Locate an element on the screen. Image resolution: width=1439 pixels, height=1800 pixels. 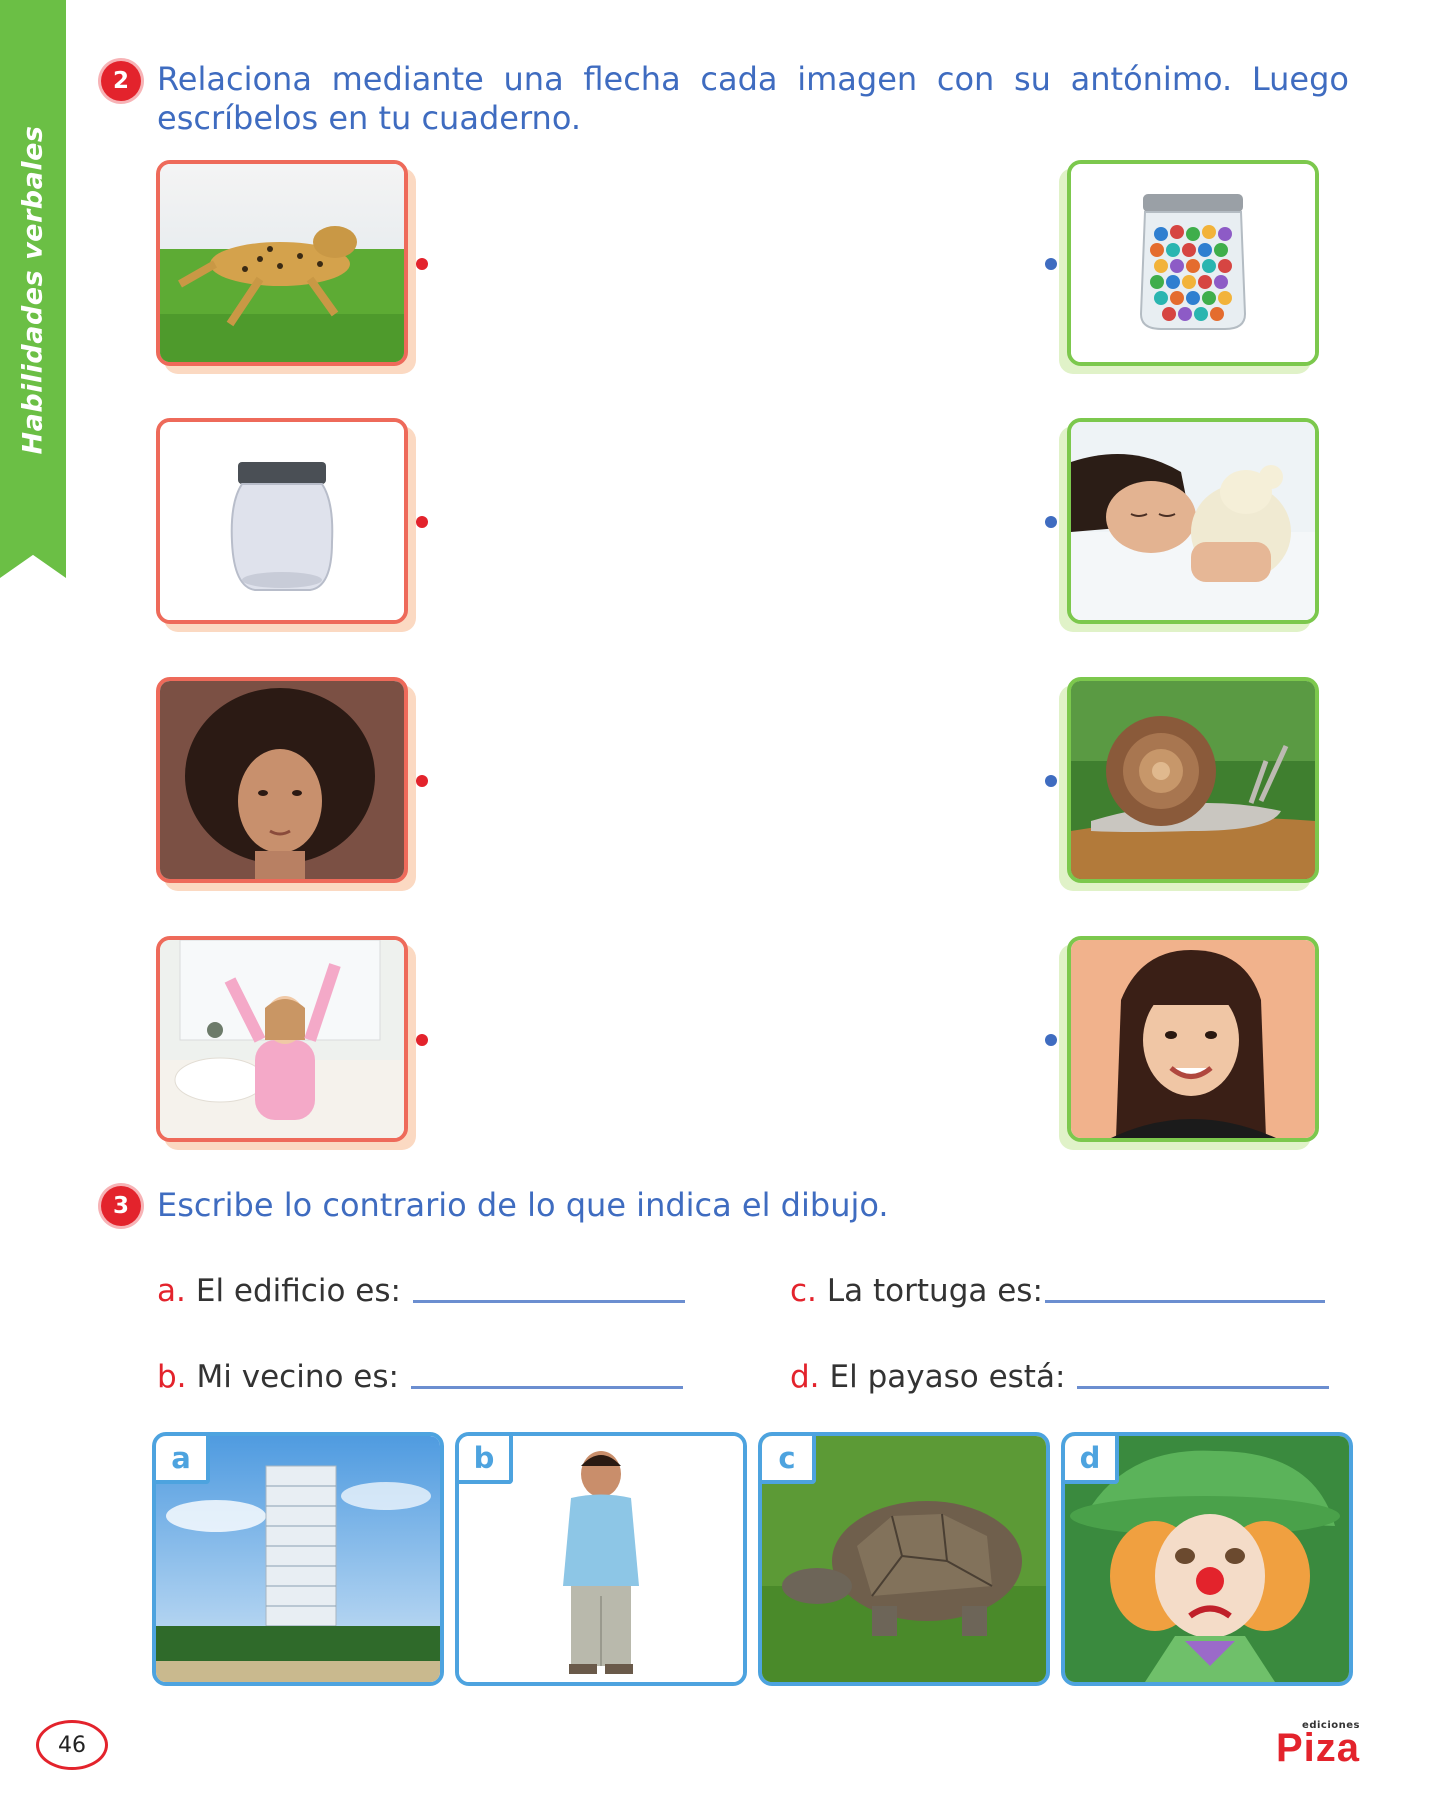
item-text: Mi vecino es: is located at coordinates (297, 1377).